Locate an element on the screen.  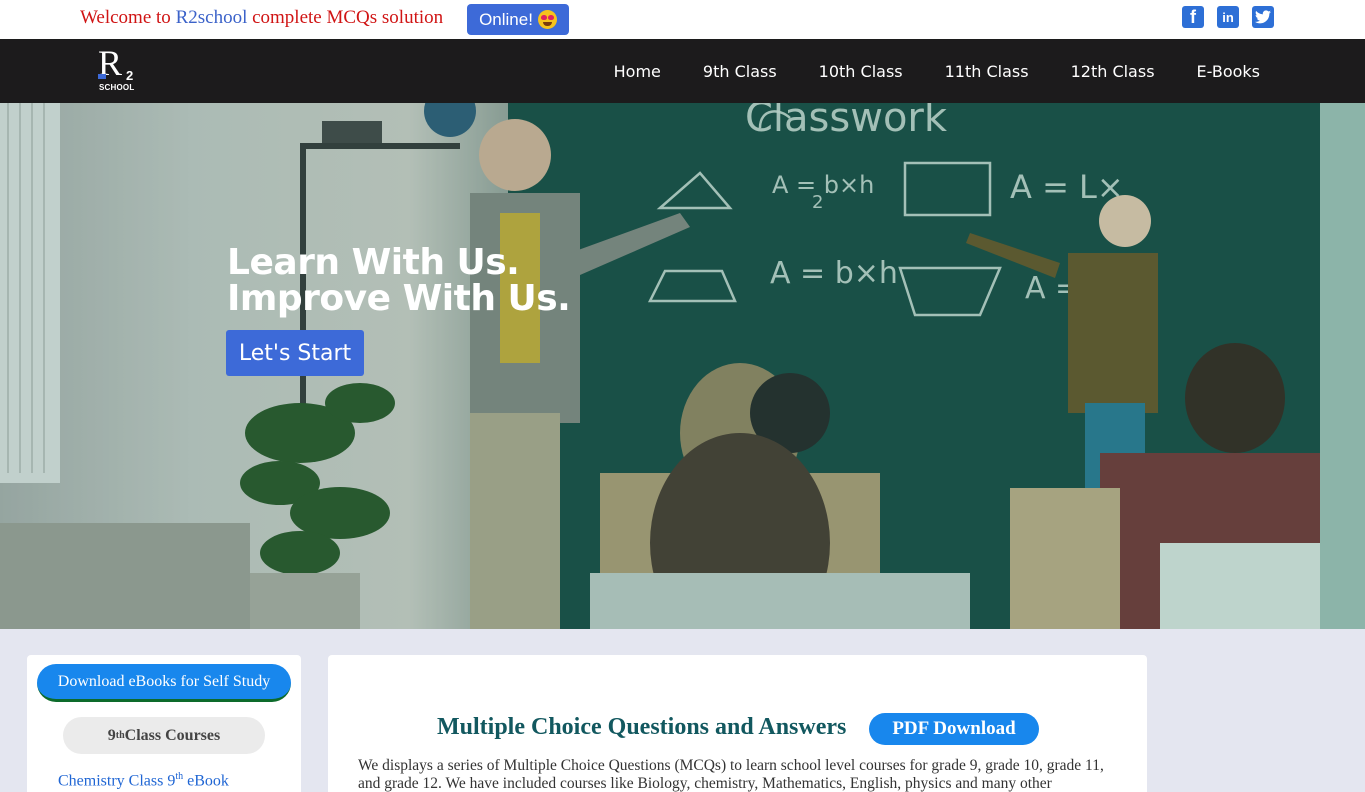
nav-home: Home is located at coordinates (637, 71).